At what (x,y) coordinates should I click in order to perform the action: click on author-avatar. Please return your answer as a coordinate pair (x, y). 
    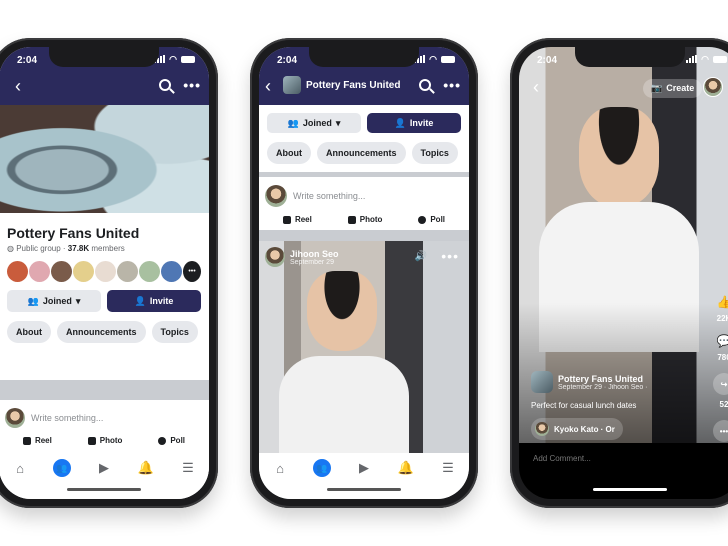
    Looking at the image, I should click on (275, 257).